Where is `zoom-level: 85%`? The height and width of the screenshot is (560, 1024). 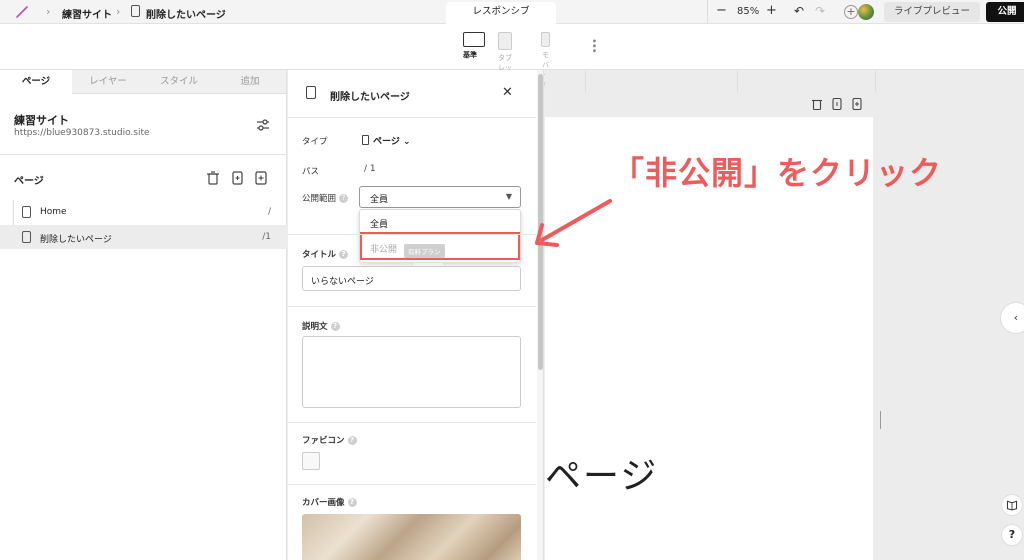 zoom-level: 85% is located at coordinates (748, 11).